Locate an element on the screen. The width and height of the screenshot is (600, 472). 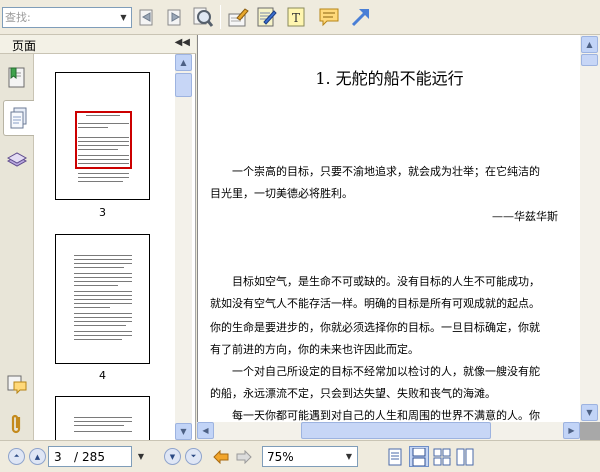
continuous-view-button is located at coordinates (419, 456).